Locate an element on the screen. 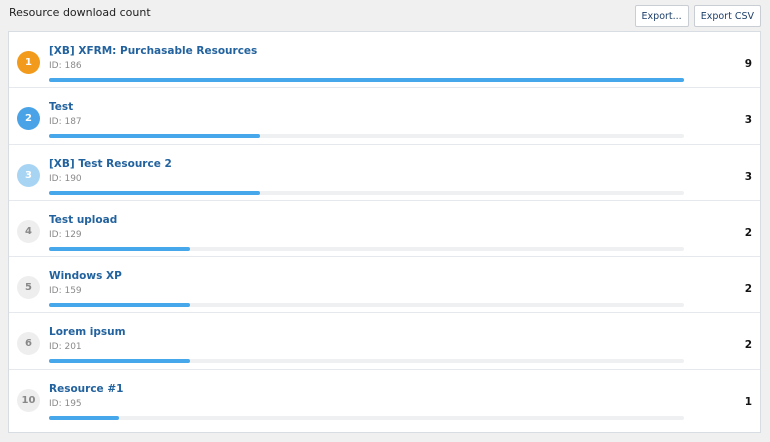  rank-badge: 2 is located at coordinates (28, 119).